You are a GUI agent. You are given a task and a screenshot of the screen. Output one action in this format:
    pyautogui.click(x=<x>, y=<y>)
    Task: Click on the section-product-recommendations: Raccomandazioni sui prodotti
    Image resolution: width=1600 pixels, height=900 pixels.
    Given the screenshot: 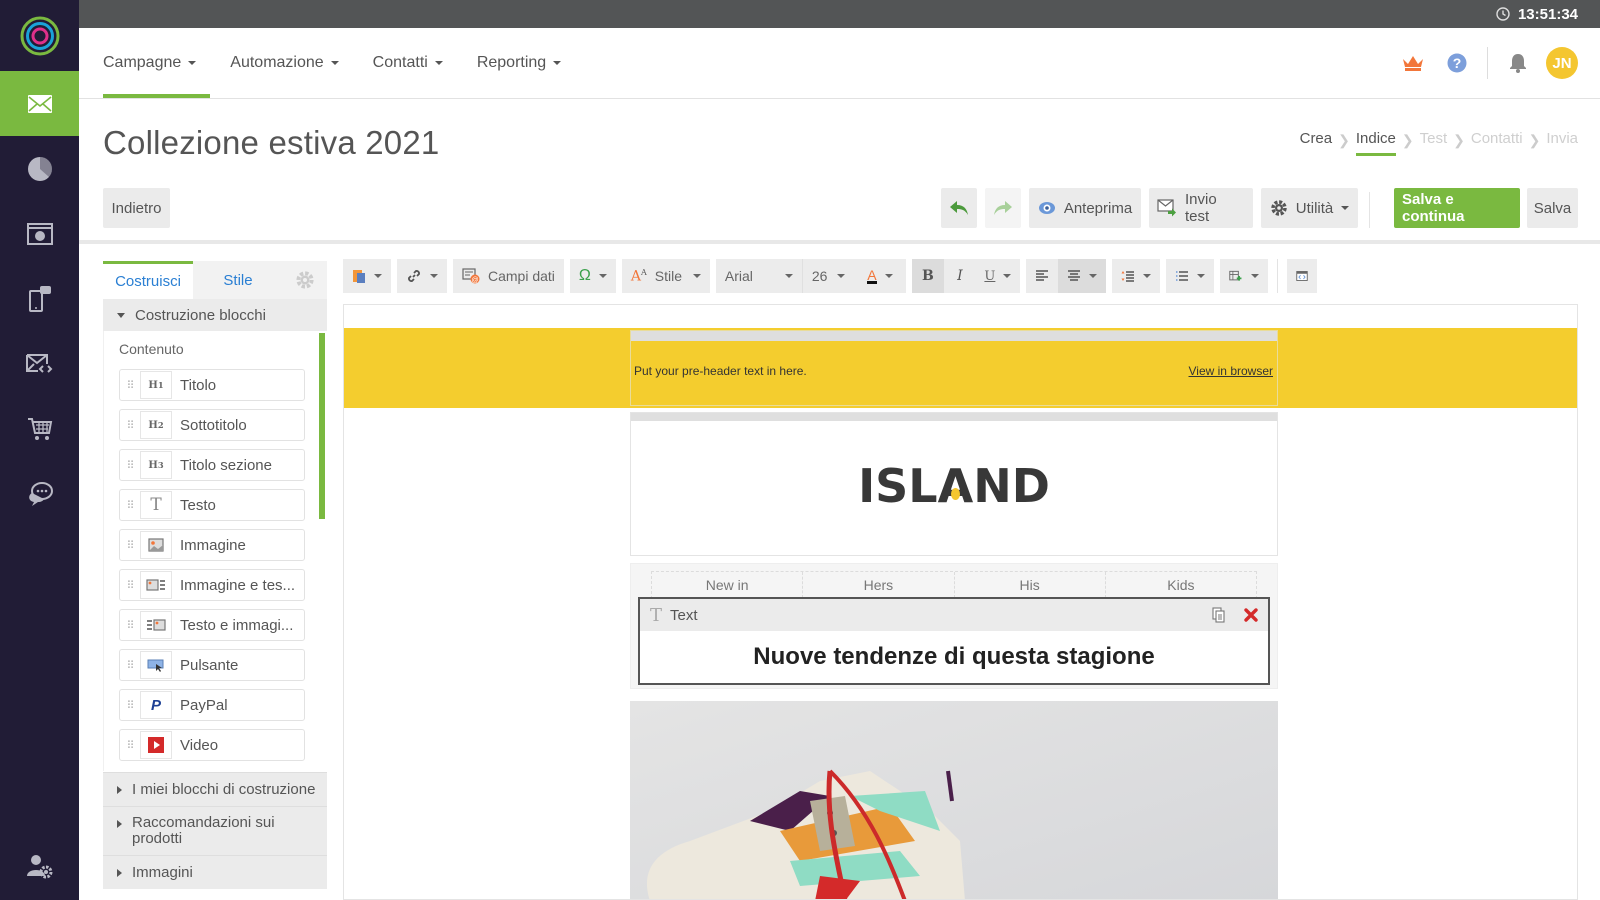 What is the action you would take?
    pyautogui.click(x=215, y=830)
    